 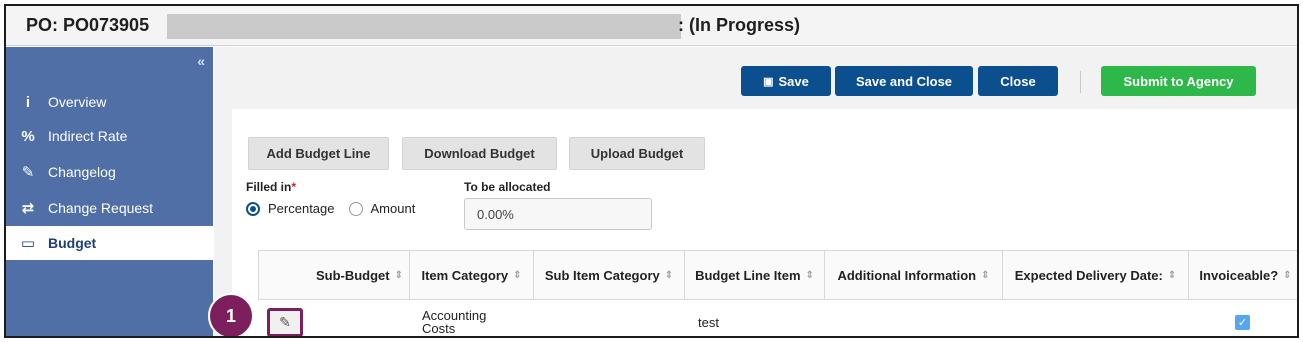 I want to click on money-icon: ▭, so click(x=28, y=243).